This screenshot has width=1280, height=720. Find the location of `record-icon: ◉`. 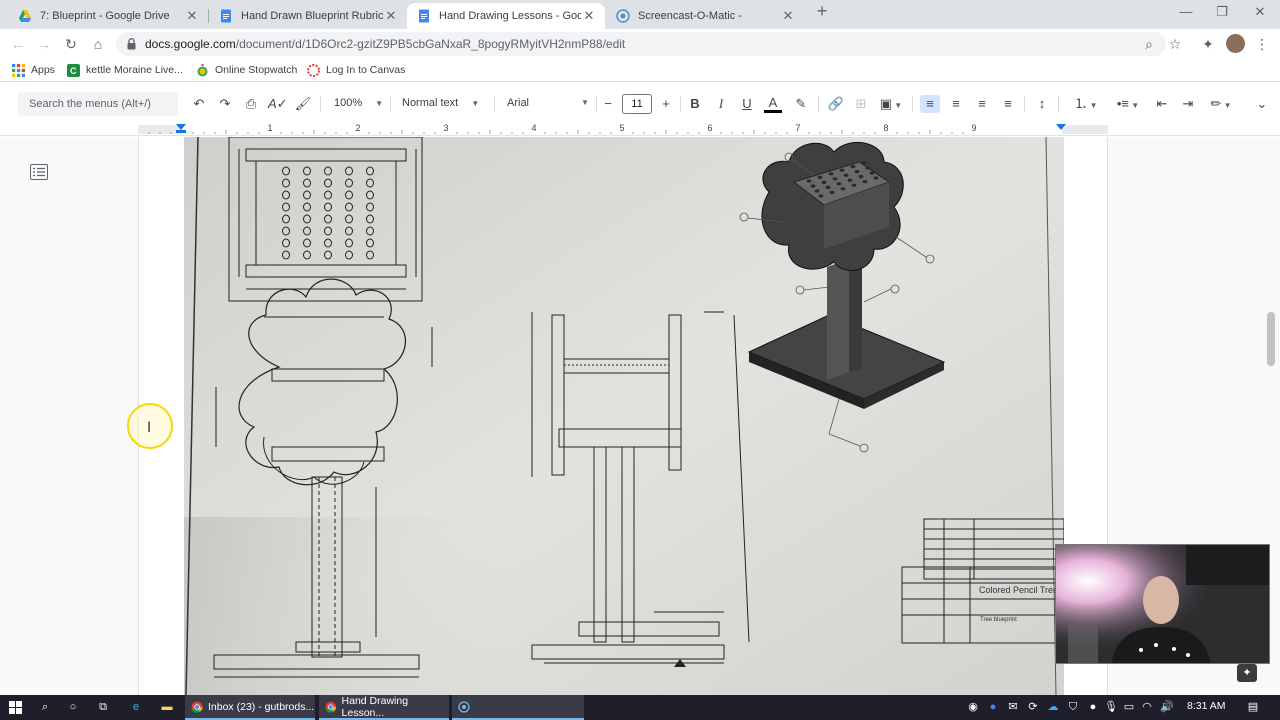

record-icon: ◉ is located at coordinates (973, 707).